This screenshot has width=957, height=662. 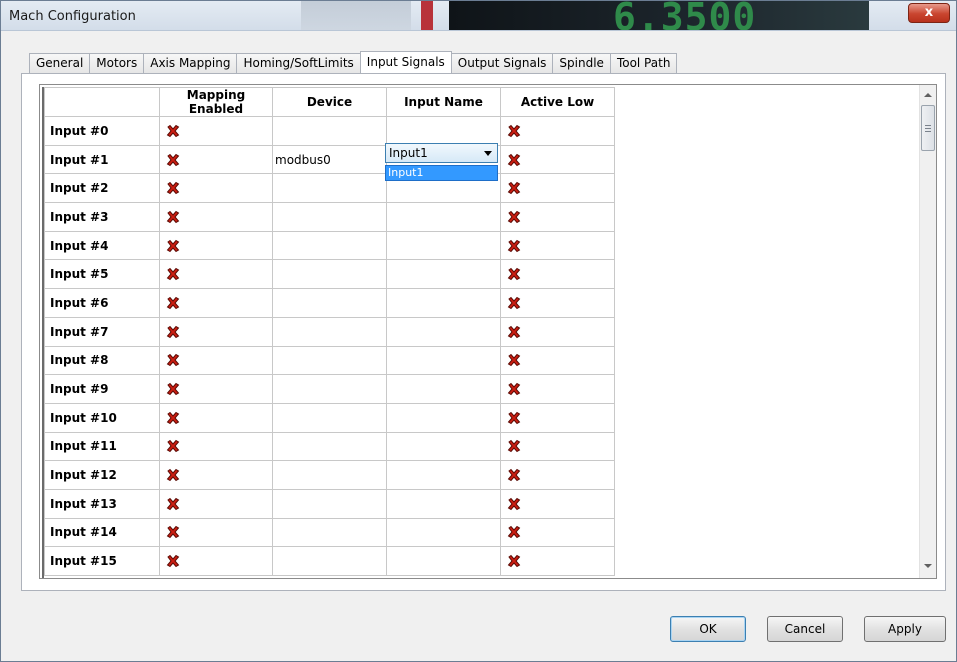 I want to click on tab-input-signals: Input Signals, so click(x=405, y=62).